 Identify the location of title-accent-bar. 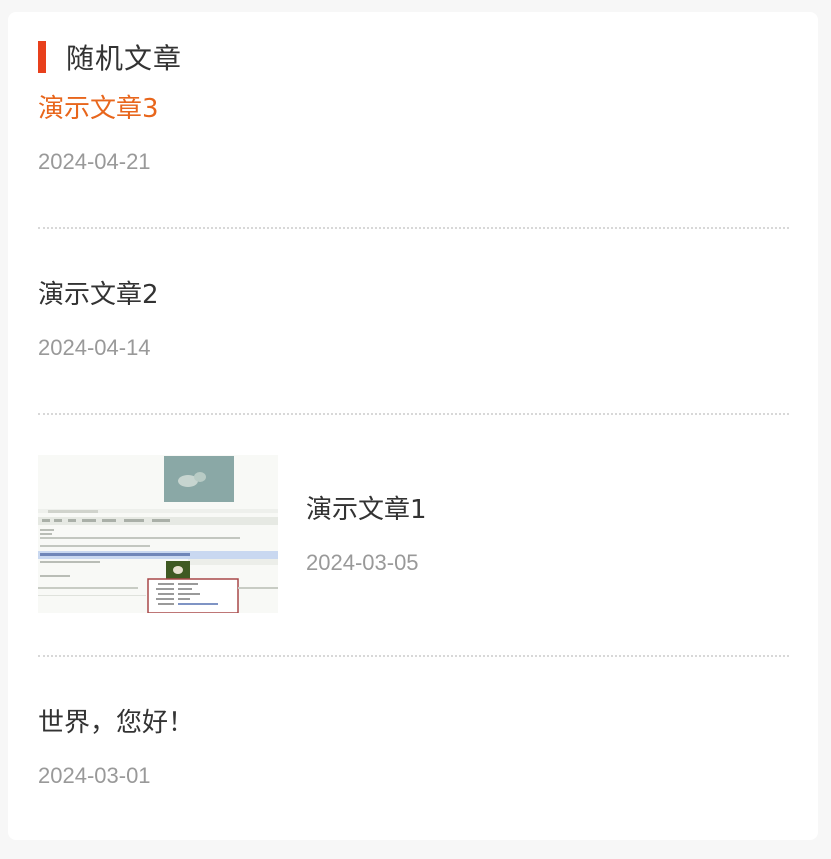
(42, 57).